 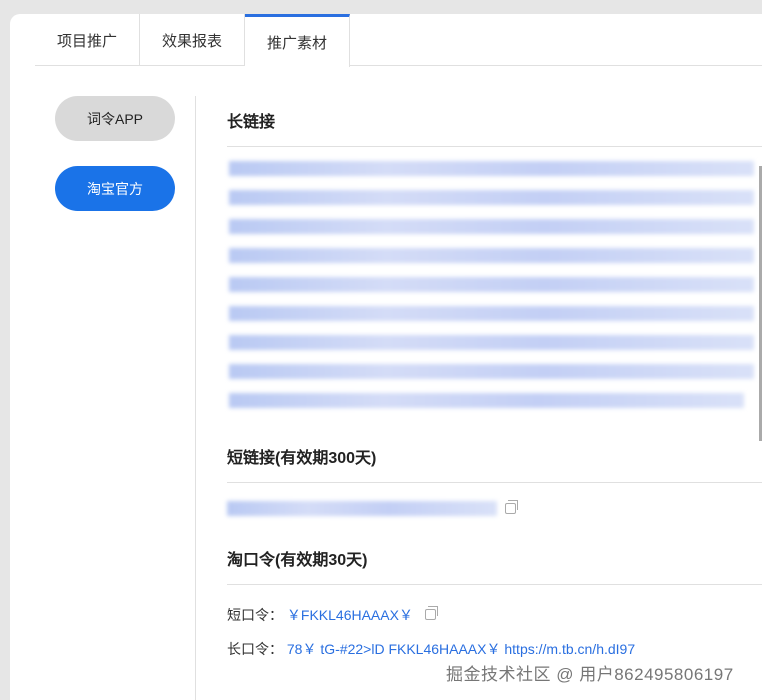 What do you see at coordinates (398, 40) in the screenshot?
I see `tab-bar: 项目推广 效果报表 推广素材` at bounding box center [398, 40].